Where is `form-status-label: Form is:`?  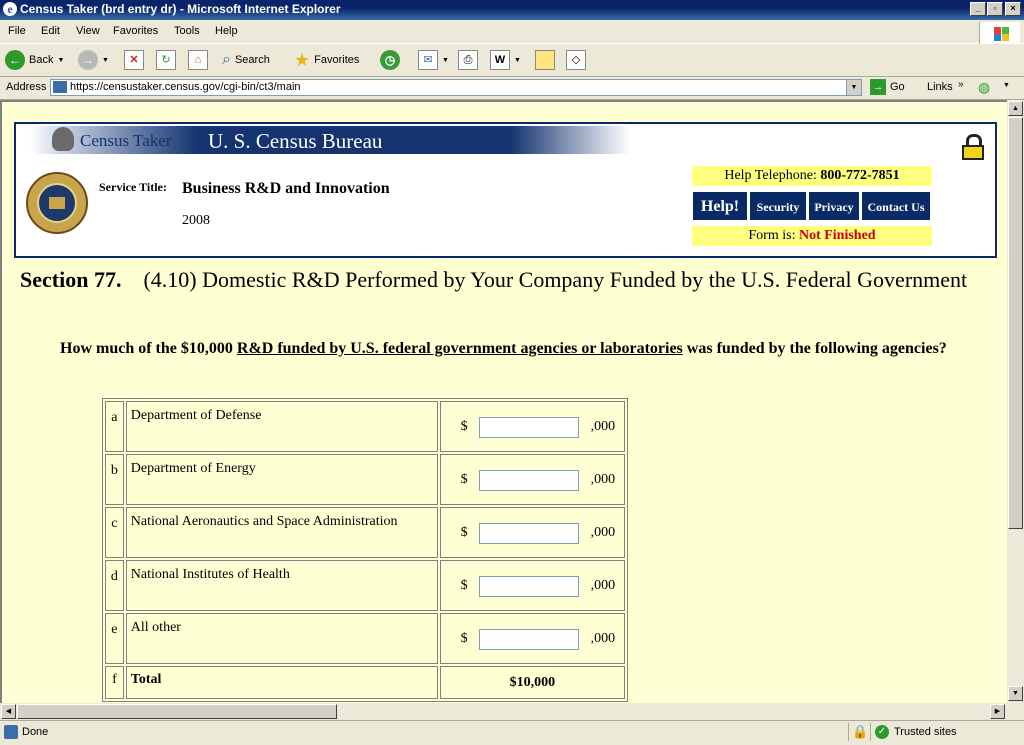
form-status-label: Form is: is located at coordinates (772, 235).